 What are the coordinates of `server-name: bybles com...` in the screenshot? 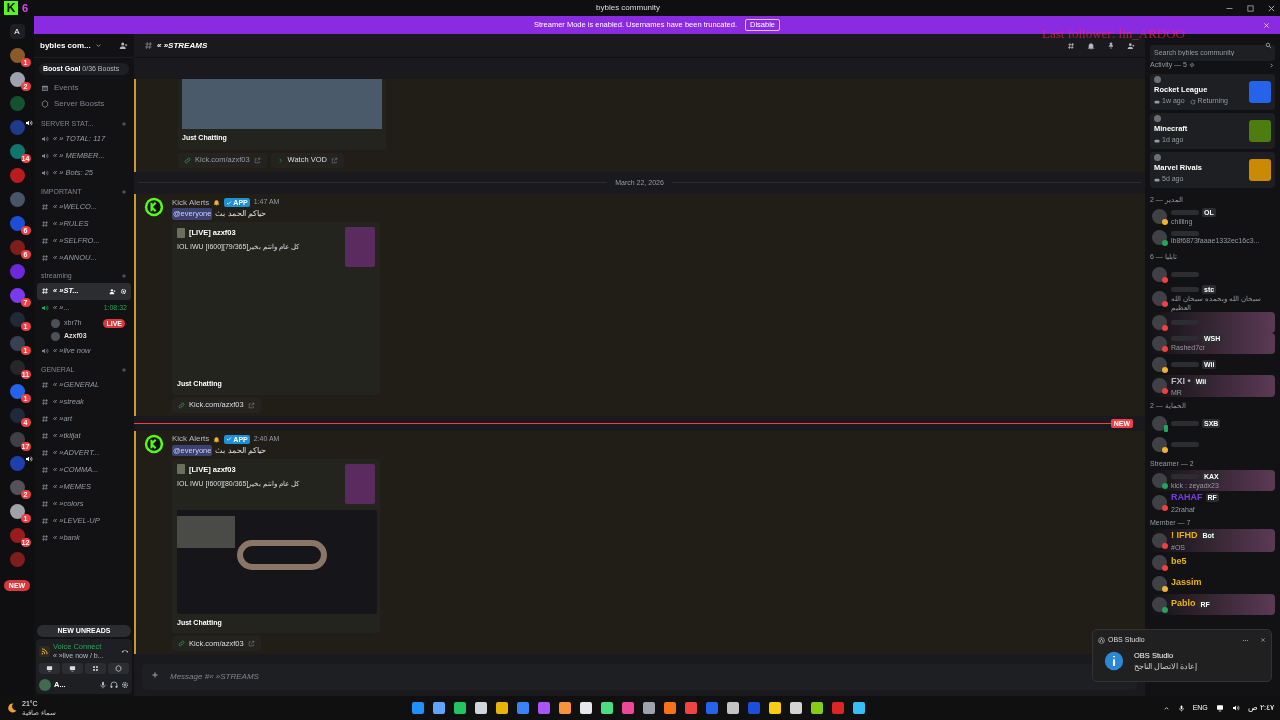 It's located at (65, 45).